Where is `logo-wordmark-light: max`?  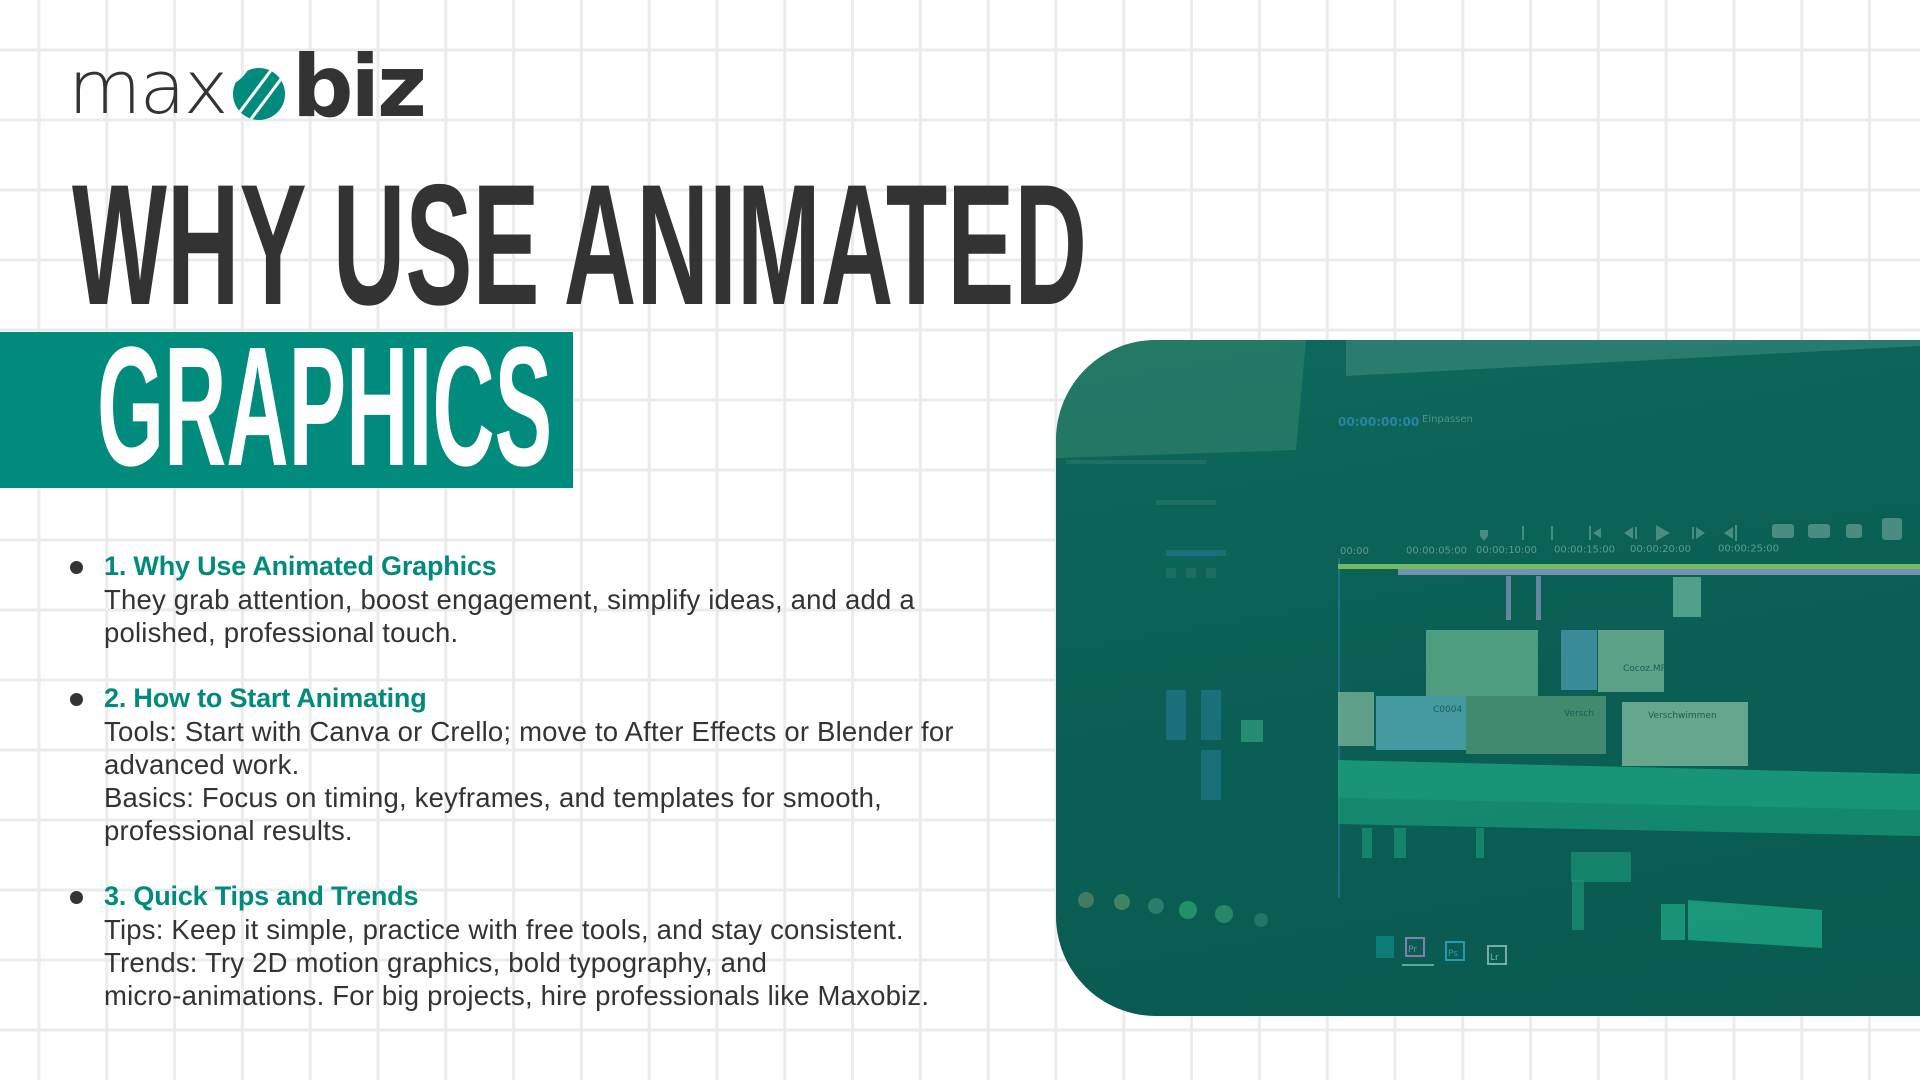
logo-wordmark-light: max is located at coordinates (148, 88).